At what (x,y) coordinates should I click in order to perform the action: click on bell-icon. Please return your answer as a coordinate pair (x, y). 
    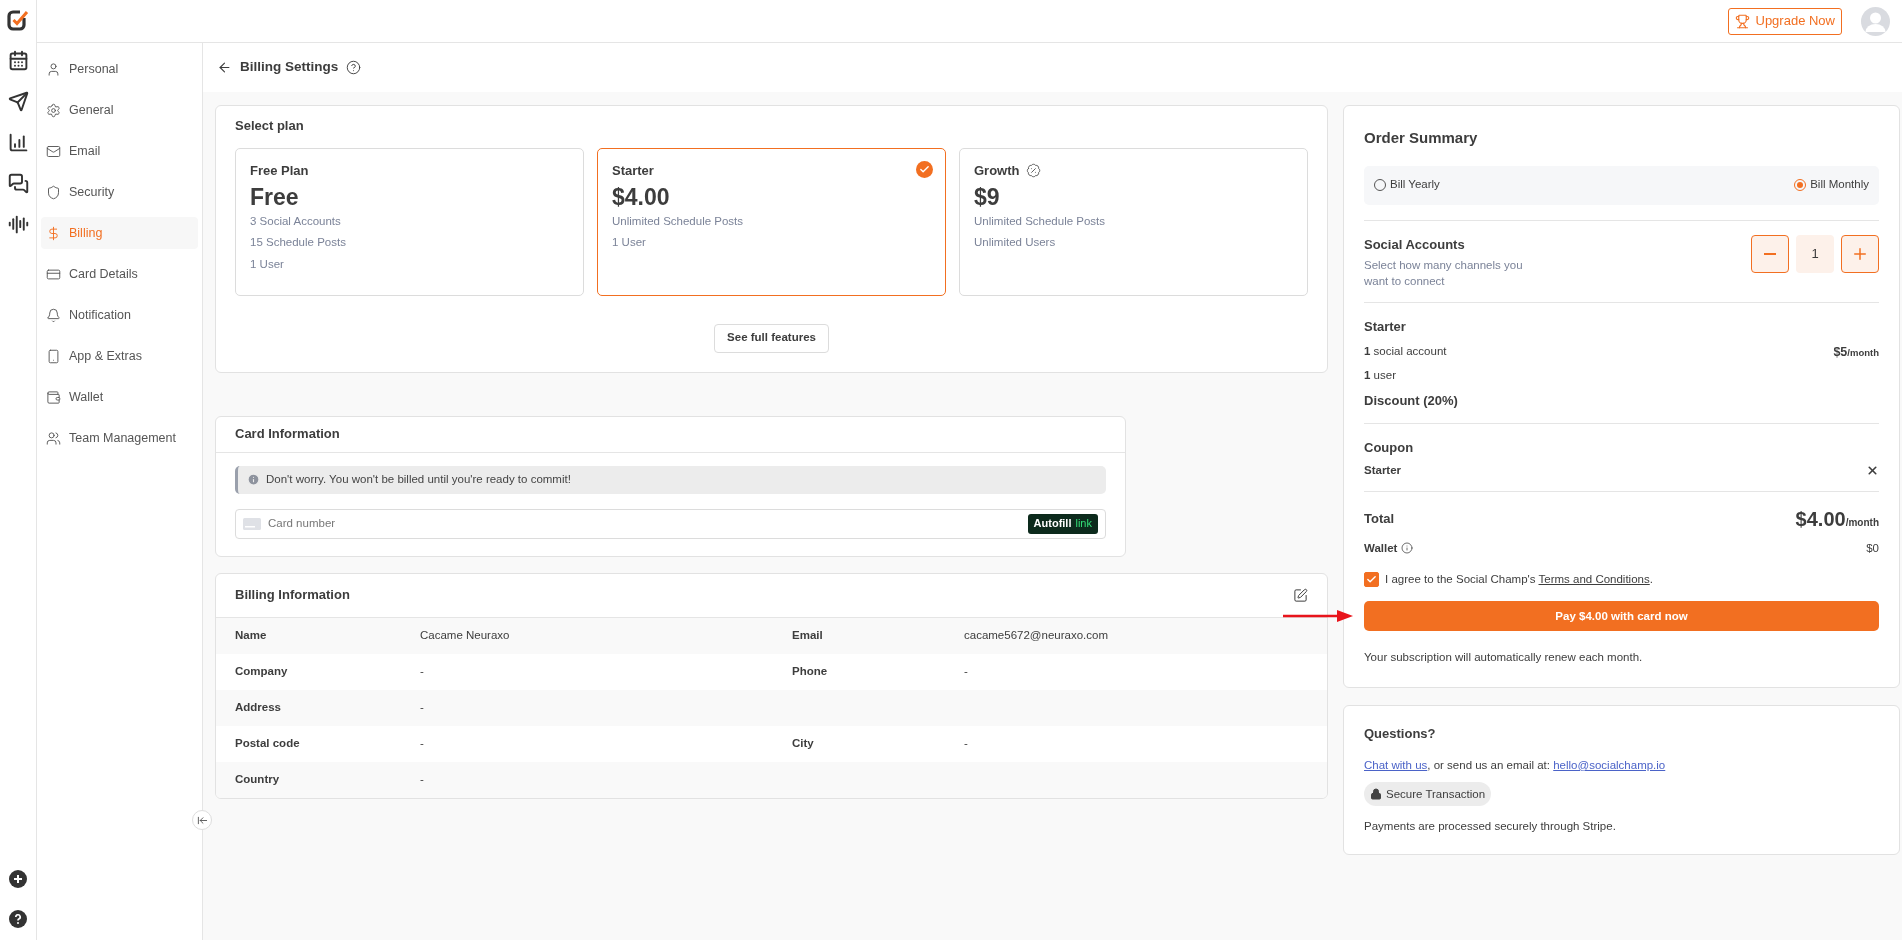
    Looking at the image, I should click on (53, 315).